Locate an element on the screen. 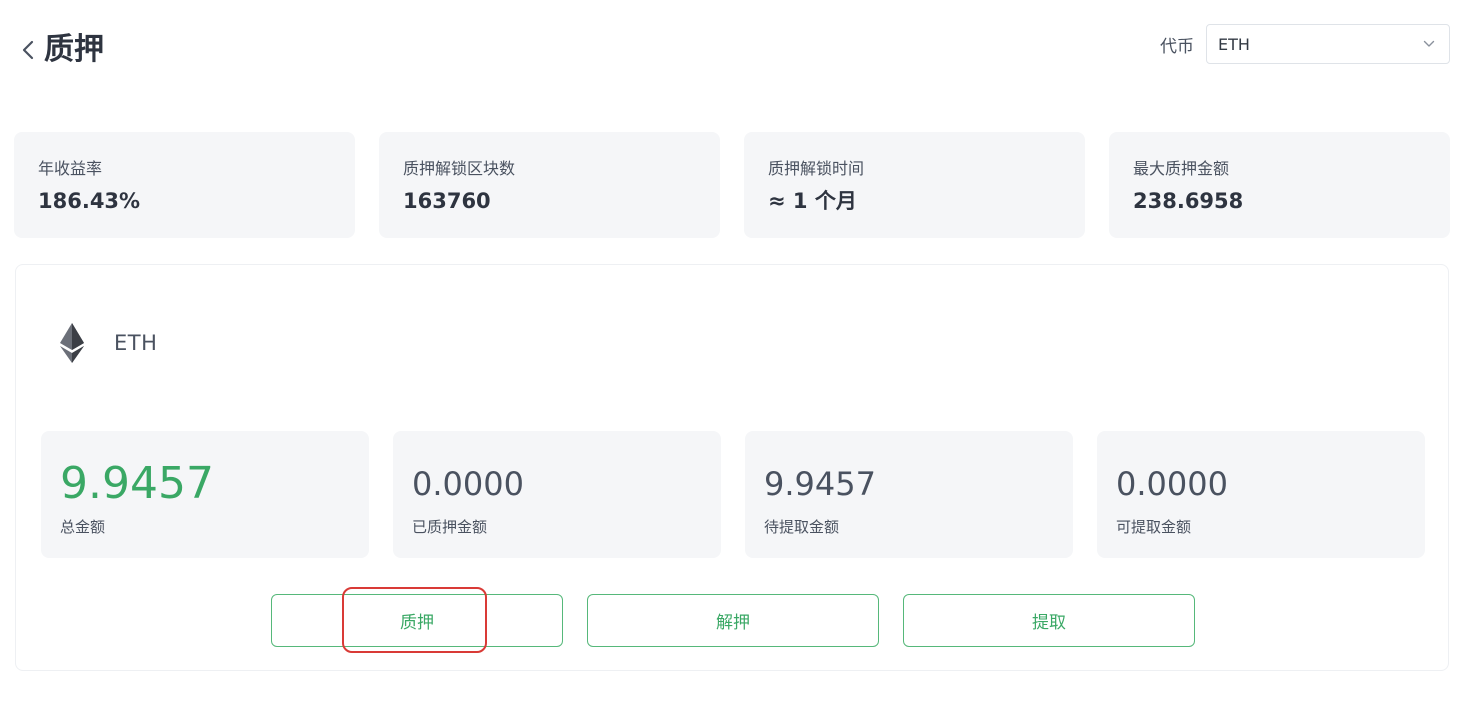 The width and height of the screenshot is (1478, 704). token-selector: 代币 ETH is located at coordinates (1305, 44).